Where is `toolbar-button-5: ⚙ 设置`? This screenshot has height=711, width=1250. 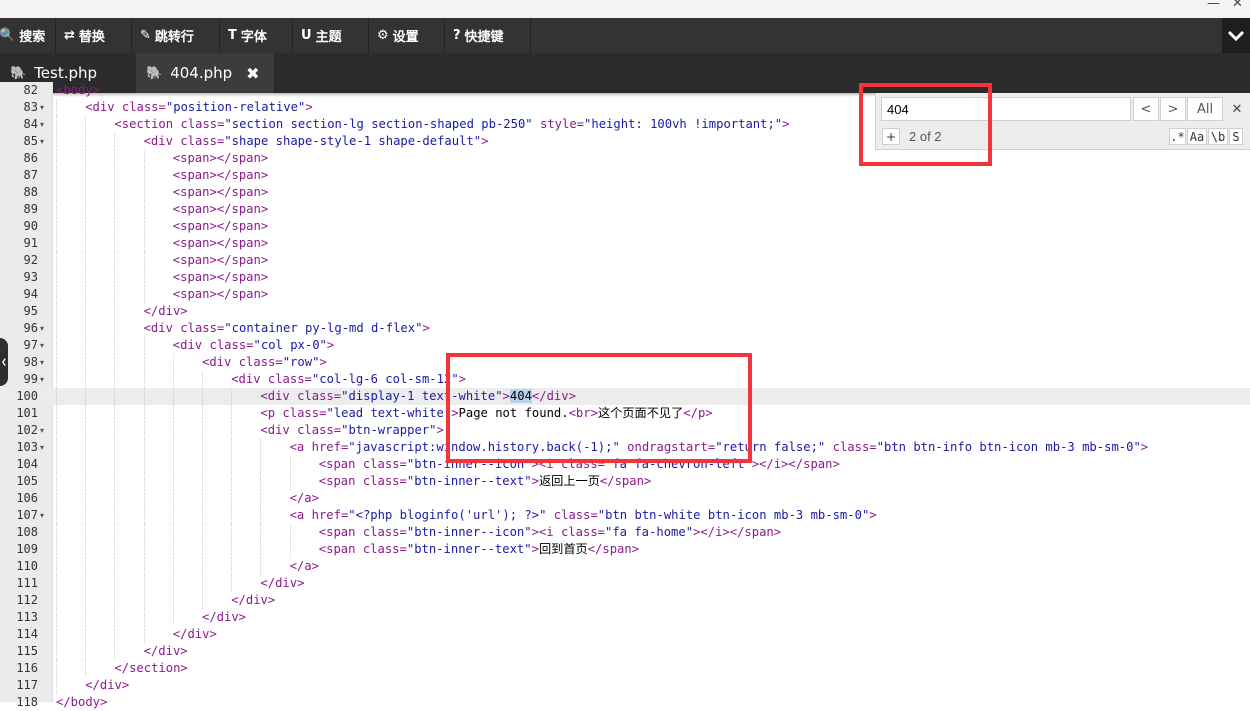
toolbar-button-5: ⚙ 设置 is located at coordinates (407, 35).